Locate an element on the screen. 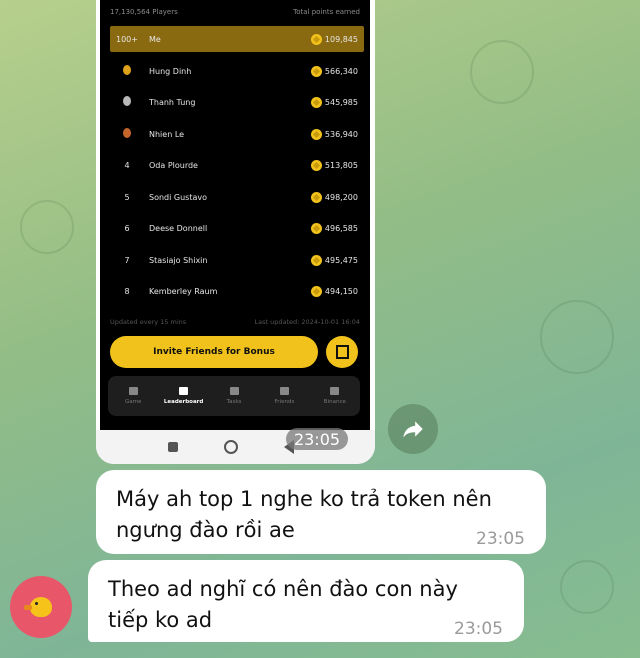 The image size is (640, 658). silver-medal-icon is located at coordinates (127, 101).